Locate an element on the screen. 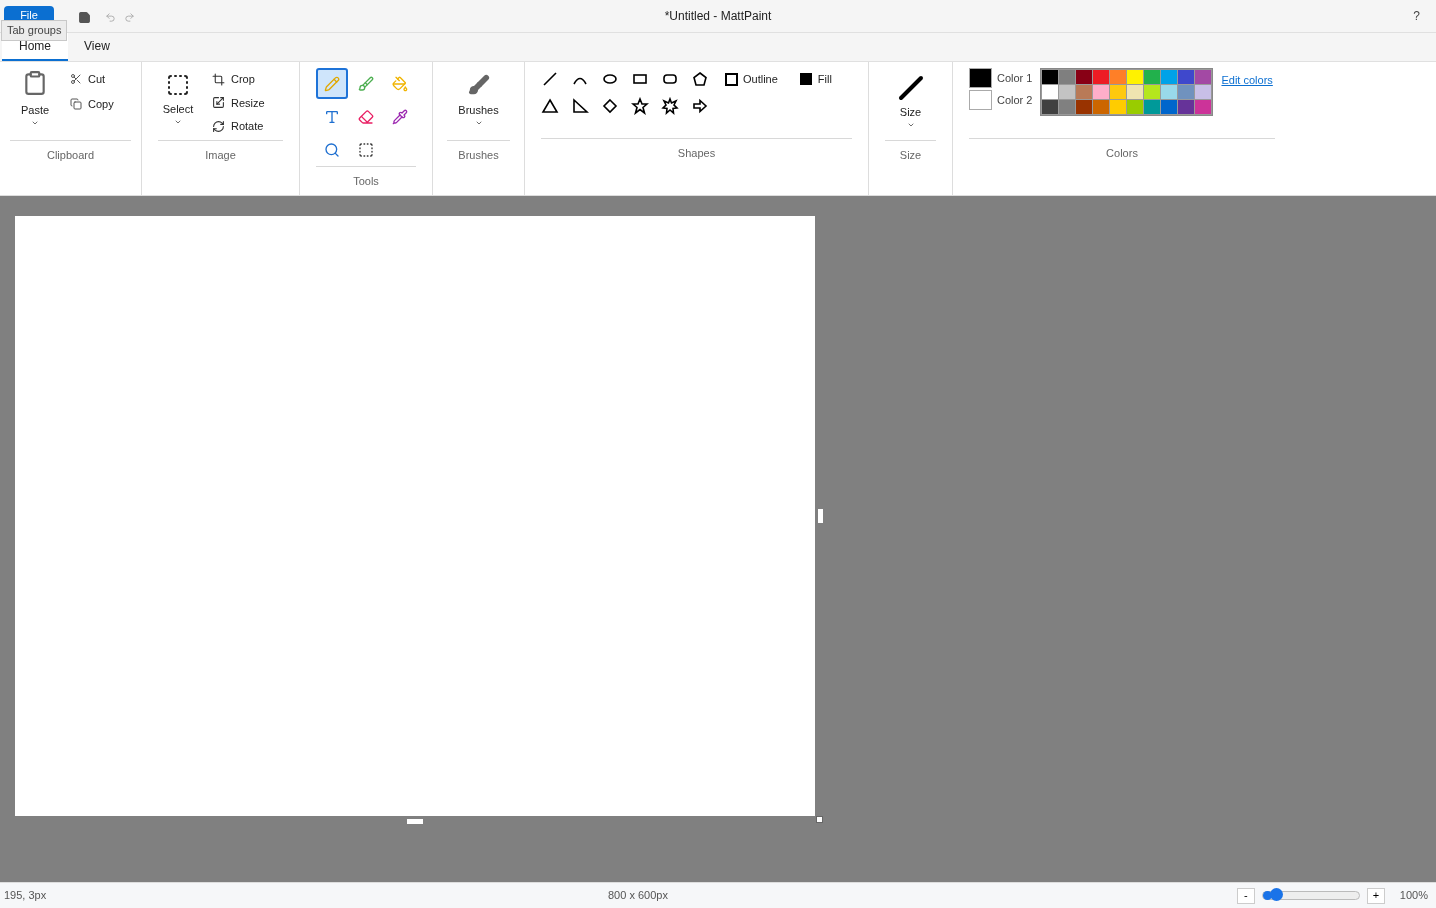 Image resolution: width=1436 pixels, height=908 pixels. group-label: Shapes is located at coordinates (696, 153).